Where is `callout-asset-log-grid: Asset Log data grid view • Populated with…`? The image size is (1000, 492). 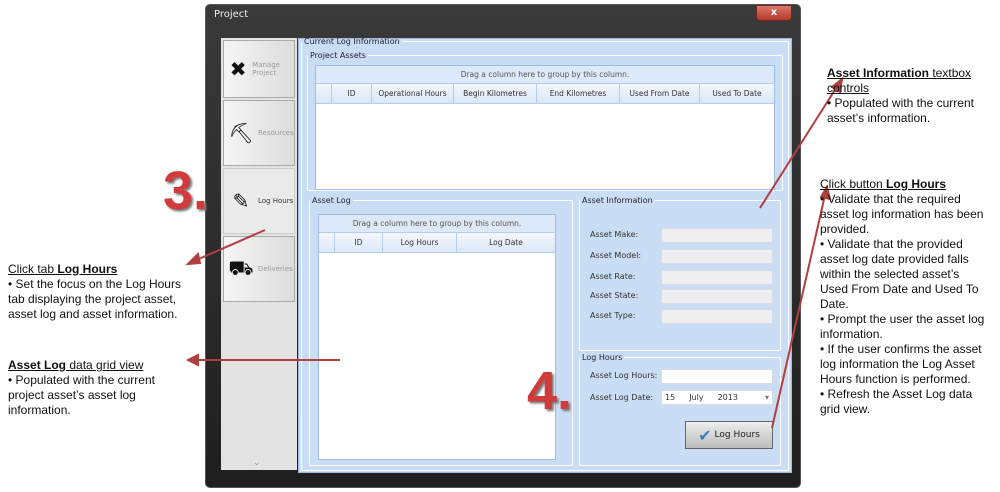 callout-asset-log-grid: Asset Log data grid view • Populated with… is located at coordinates (81, 387).